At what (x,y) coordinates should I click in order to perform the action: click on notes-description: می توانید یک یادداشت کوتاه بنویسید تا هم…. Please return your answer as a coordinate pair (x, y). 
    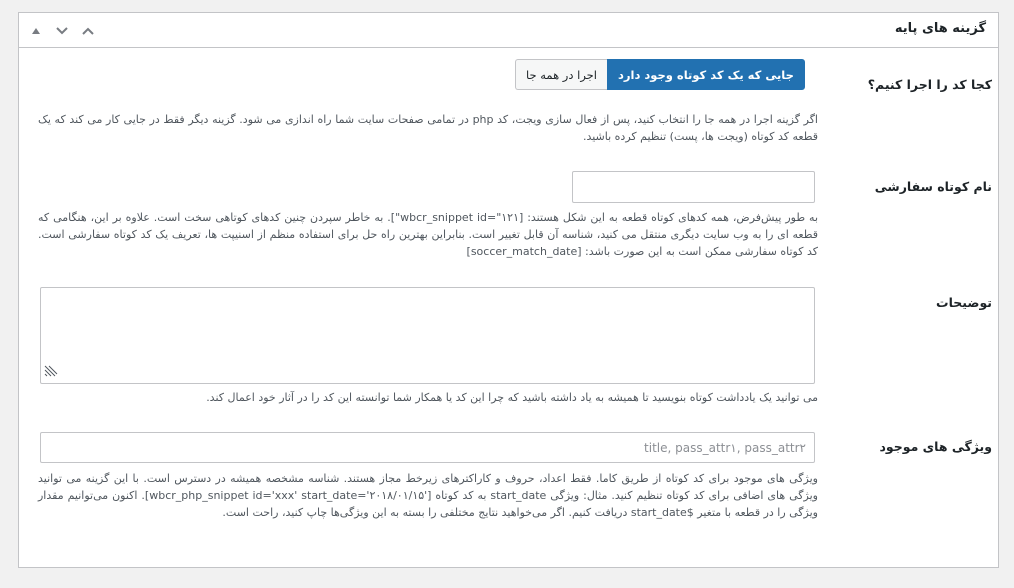
    Looking at the image, I should click on (512, 397).